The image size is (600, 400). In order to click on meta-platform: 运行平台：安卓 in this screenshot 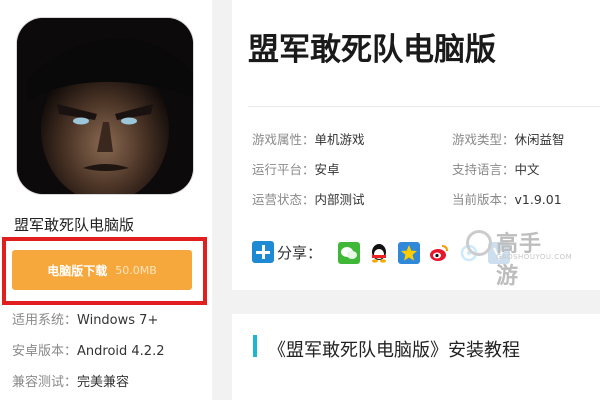, I will do `click(296, 169)`.